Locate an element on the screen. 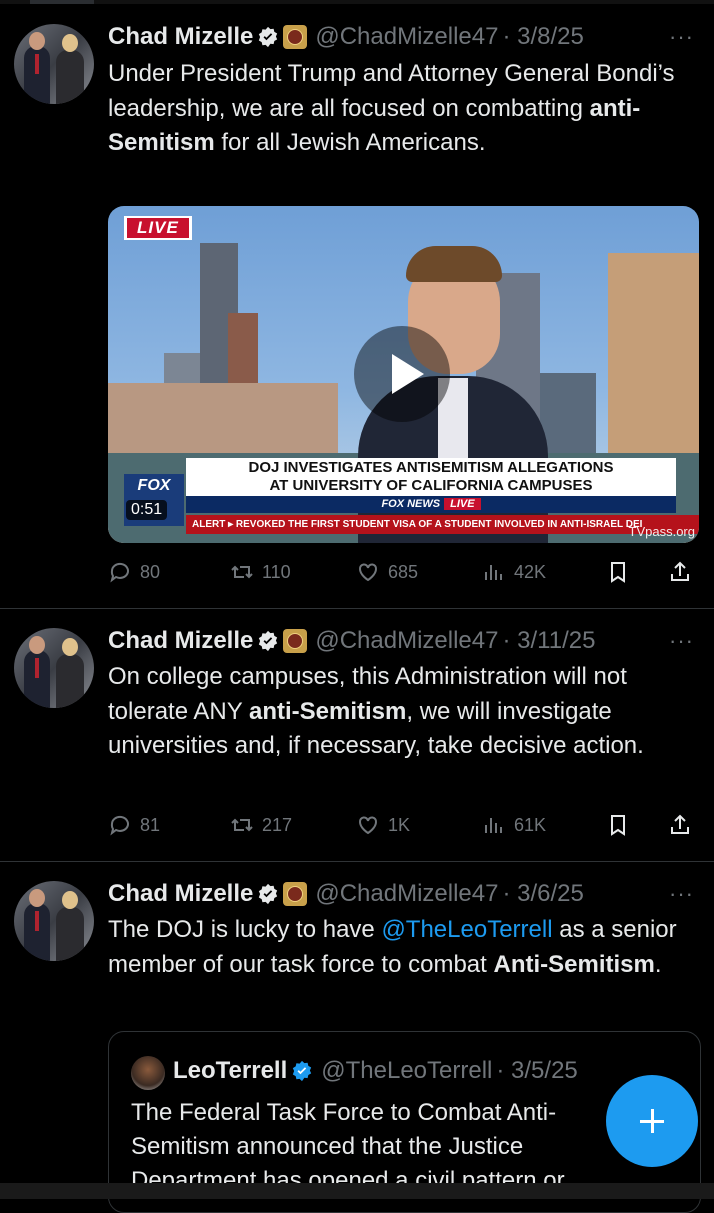 Image resolution: width=714 pixels, height=1213 pixels. tweet-header: Chad Mizelle @ChadMizelle47 · 3/6/25 is located at coordinates (346, 894).